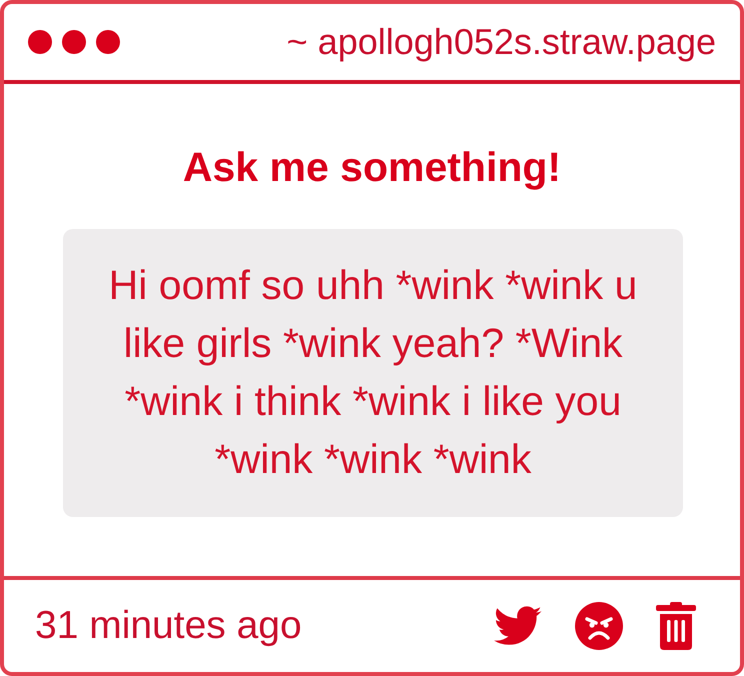 This screenshot has width=744, height=676. Describe the element at coordinates (168, 625) in the screenshot. I see `timestamp: 31 minutes ago` at that location.